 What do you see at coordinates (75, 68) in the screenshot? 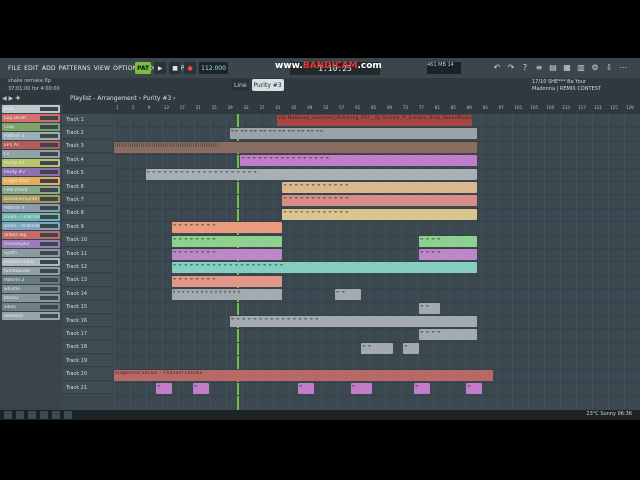
I see `menu-item-patterns: PATTERNS` at bounding box center [75, 68].